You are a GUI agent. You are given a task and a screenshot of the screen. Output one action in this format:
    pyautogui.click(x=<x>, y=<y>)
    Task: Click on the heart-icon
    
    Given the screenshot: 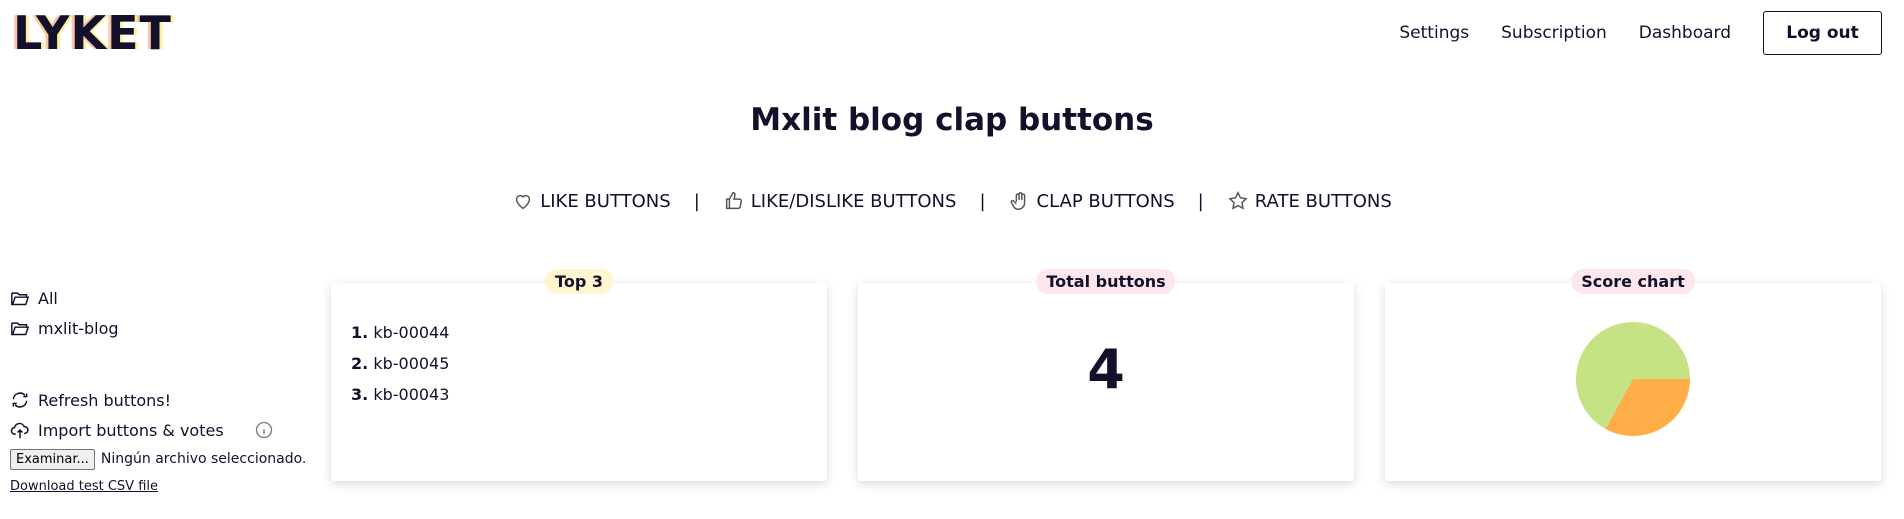 What is the action you would take?
    pyautogui.click(x=523, y=202)
    